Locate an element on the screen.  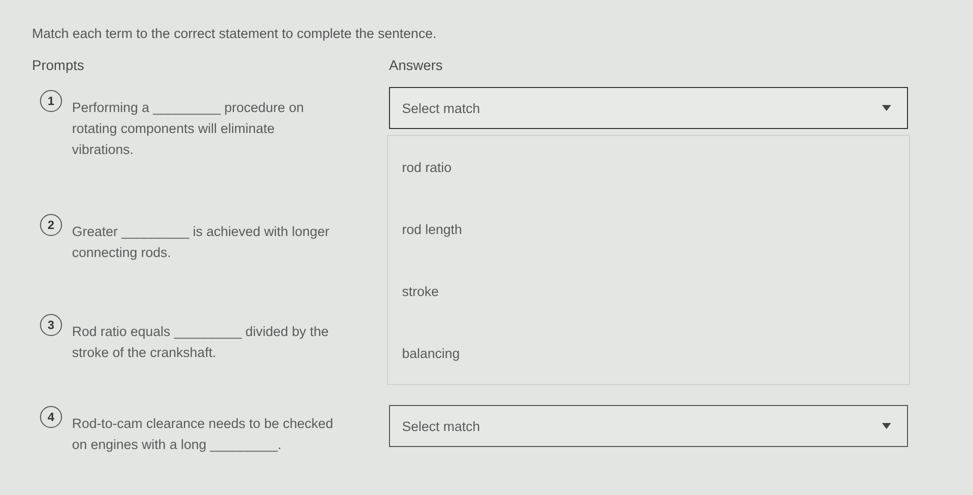
menu-option: rod length is located at coordinates (648, 253).